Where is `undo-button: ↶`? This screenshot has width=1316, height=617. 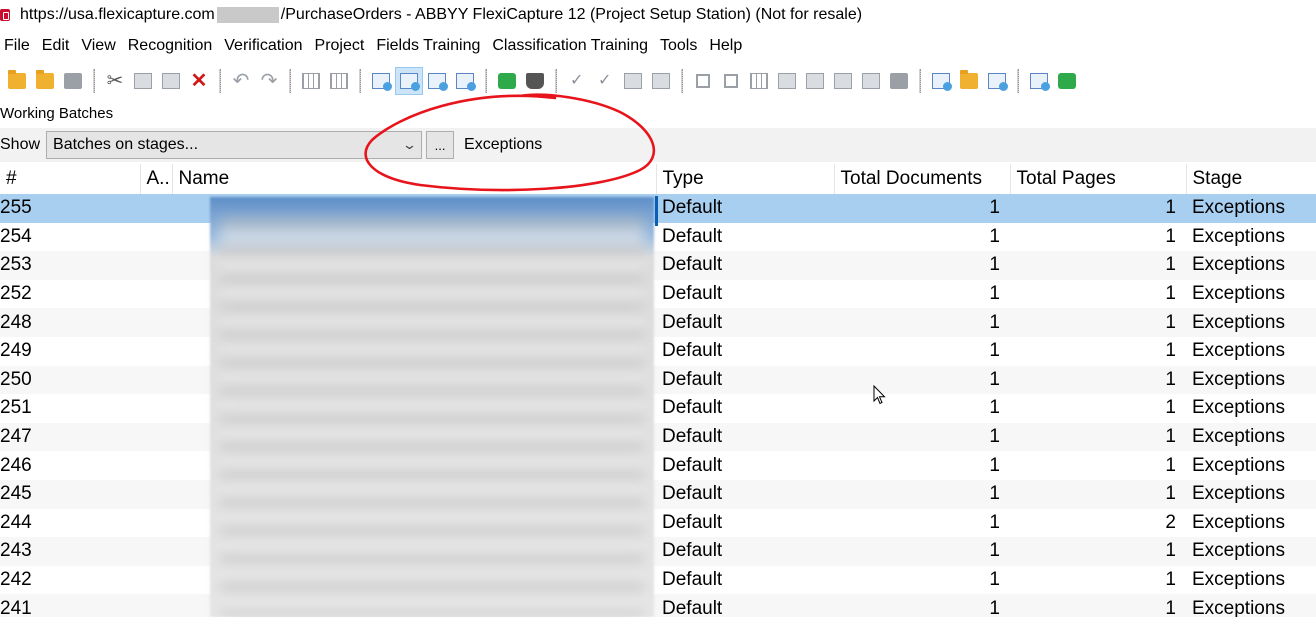 undo-button: ↶ is located at coordinates (241, 81).